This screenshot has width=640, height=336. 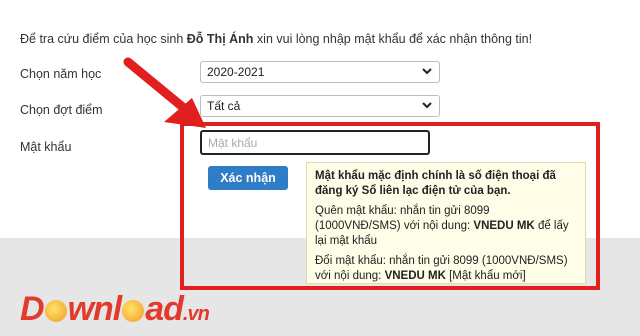 What do you see at coordinates (164, 92) in the screenshot?
I see `red-arrow-icon` at bounding box center [164, 92].